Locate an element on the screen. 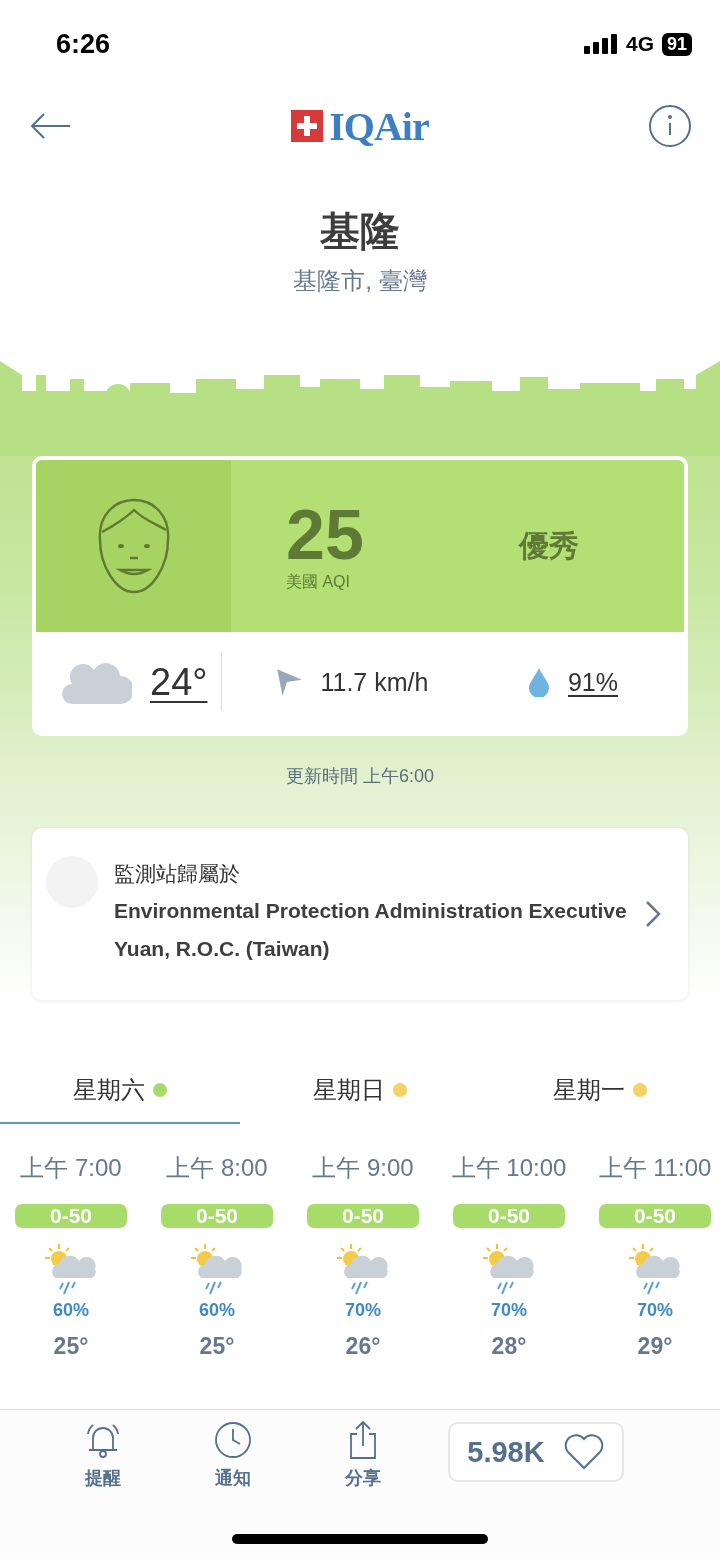 This screenshot has height=1559, width=720. battery-level: 91 is located at coordinates (676, 44).